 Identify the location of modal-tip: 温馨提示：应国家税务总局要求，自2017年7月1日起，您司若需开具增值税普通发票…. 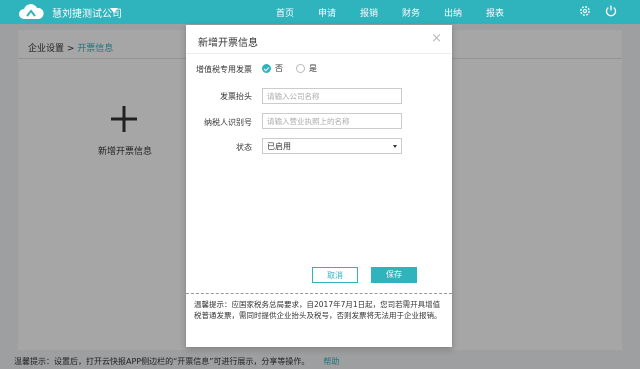
(318, 310).